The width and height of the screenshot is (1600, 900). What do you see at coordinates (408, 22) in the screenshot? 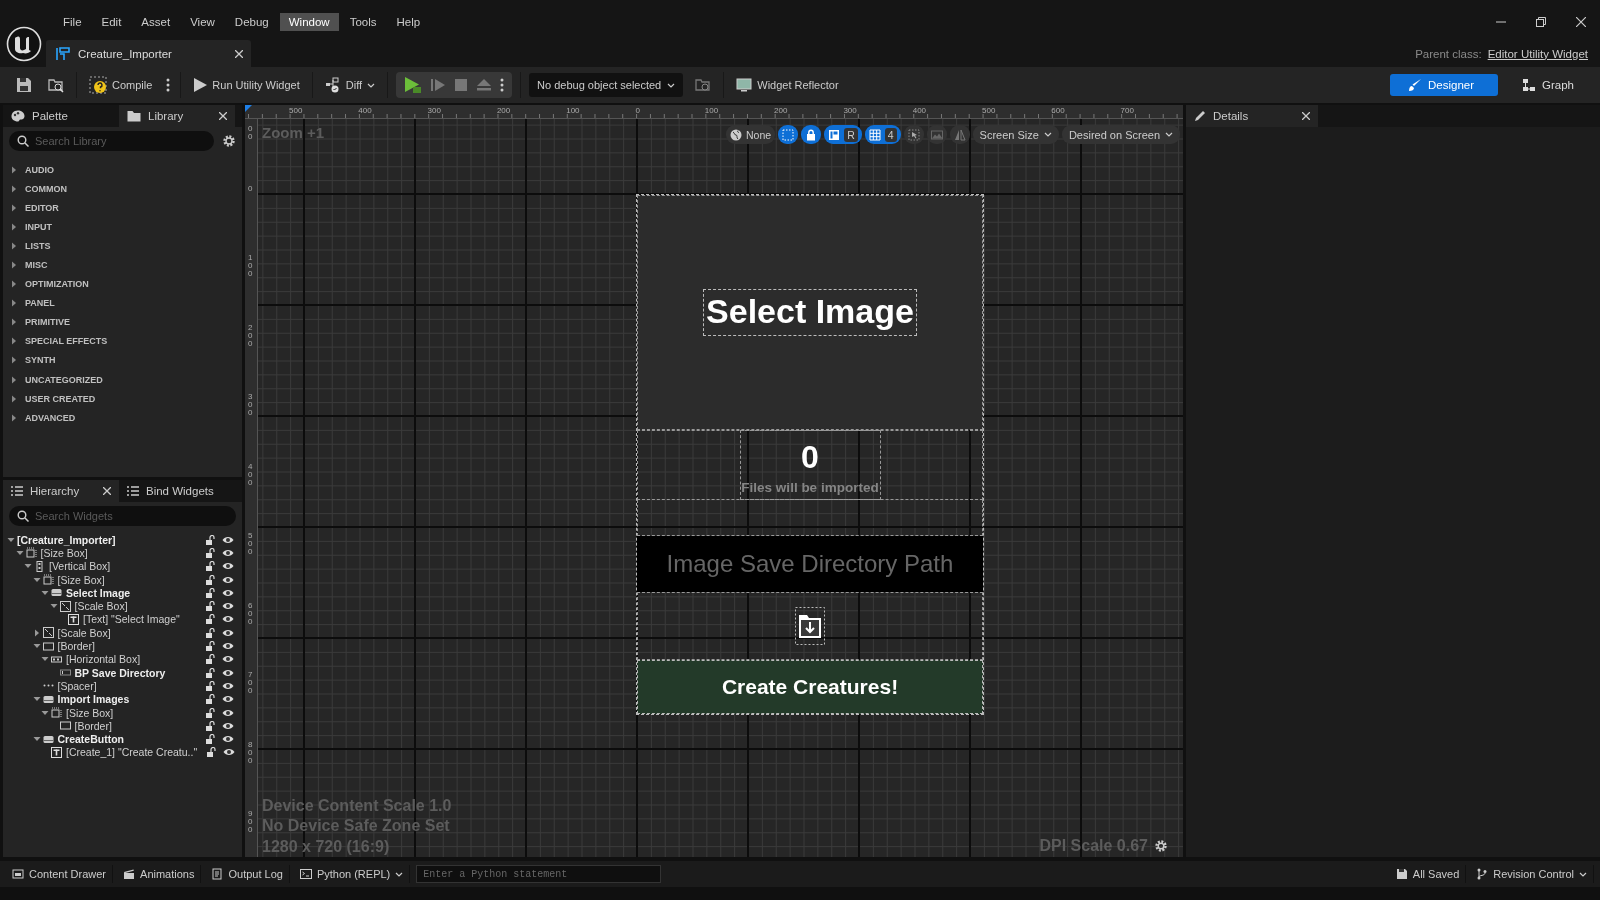
I see `menu-item: Help` at bounding box center [408, 22].